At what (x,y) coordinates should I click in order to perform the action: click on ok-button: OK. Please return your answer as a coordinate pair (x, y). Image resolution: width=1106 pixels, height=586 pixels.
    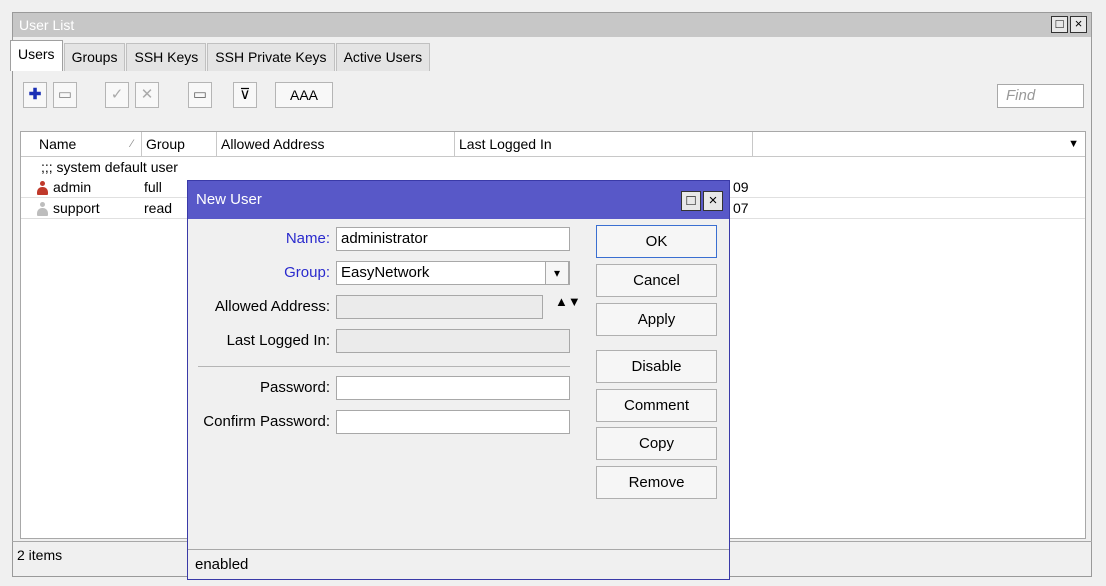
    Looking at the image, I should click on (656, 241).